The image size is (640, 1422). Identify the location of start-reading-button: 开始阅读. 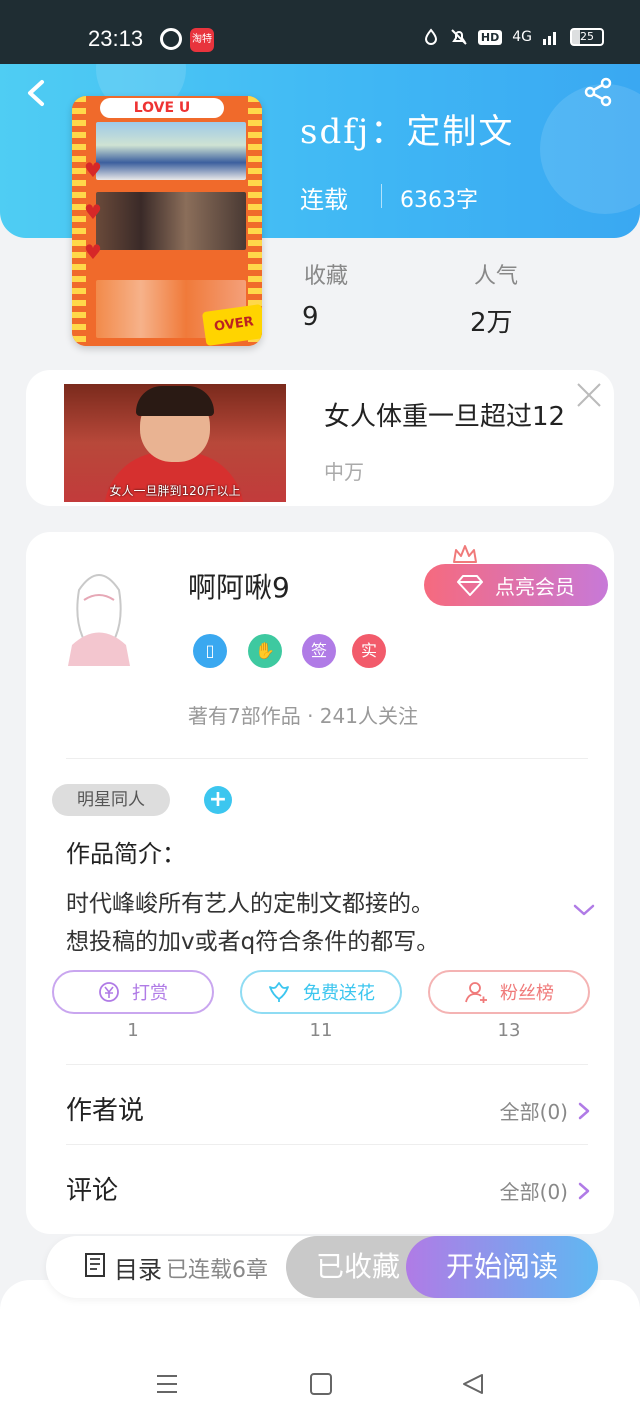
(502, 1267).